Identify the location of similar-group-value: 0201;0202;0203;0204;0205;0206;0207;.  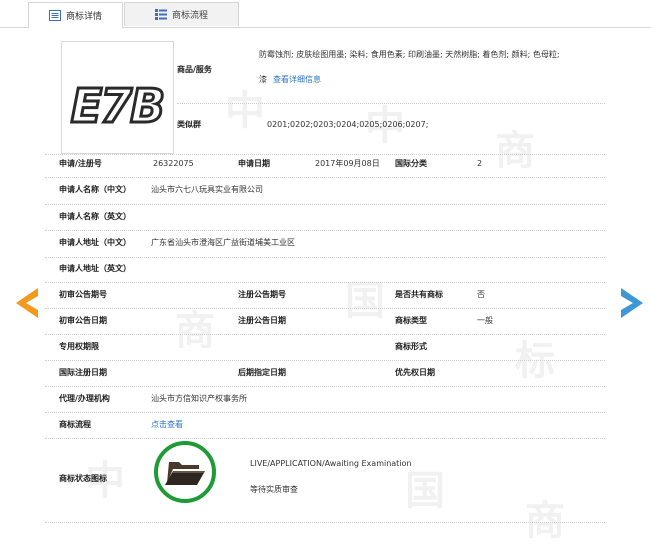
(348, 124).